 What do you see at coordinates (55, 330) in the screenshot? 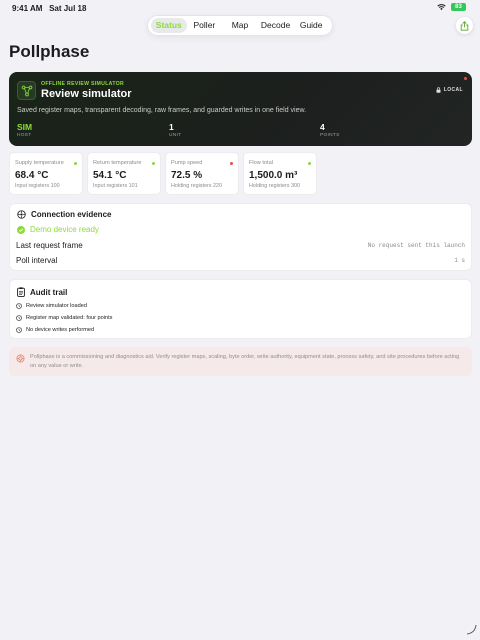
I see `audit-item: No device writes performed` at bounding box center [55, 330].